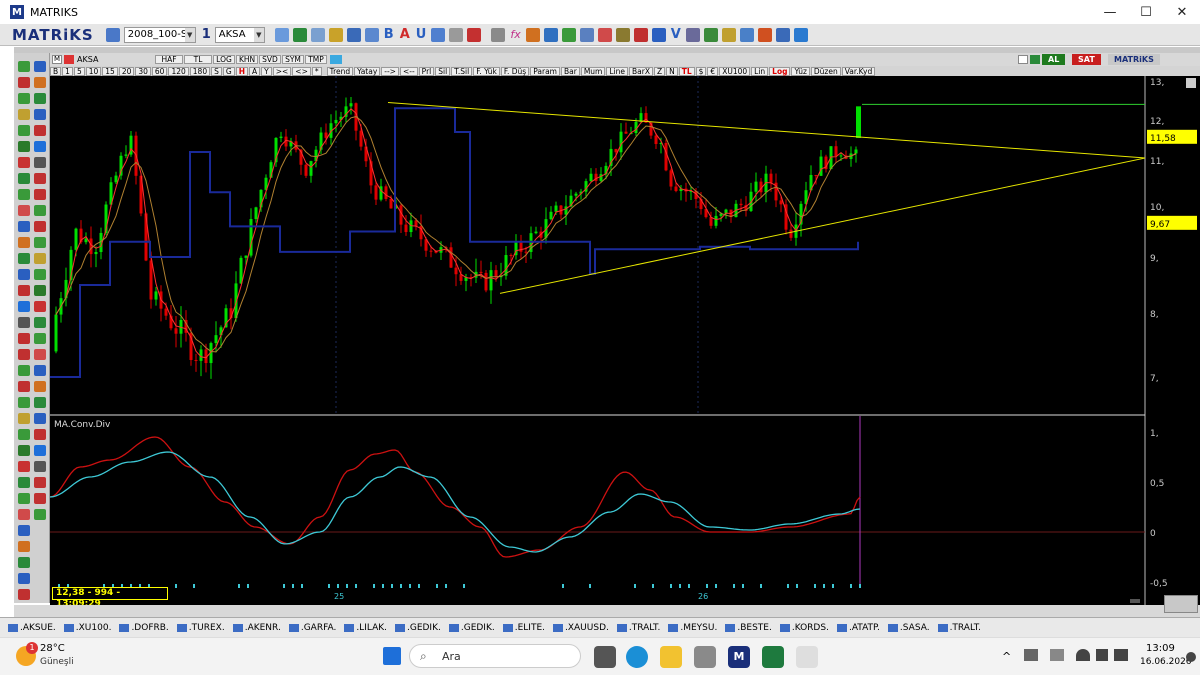 The height and width of the screenshot is (675, 1200). I want to click on period-9: 180, so click(200, 71).